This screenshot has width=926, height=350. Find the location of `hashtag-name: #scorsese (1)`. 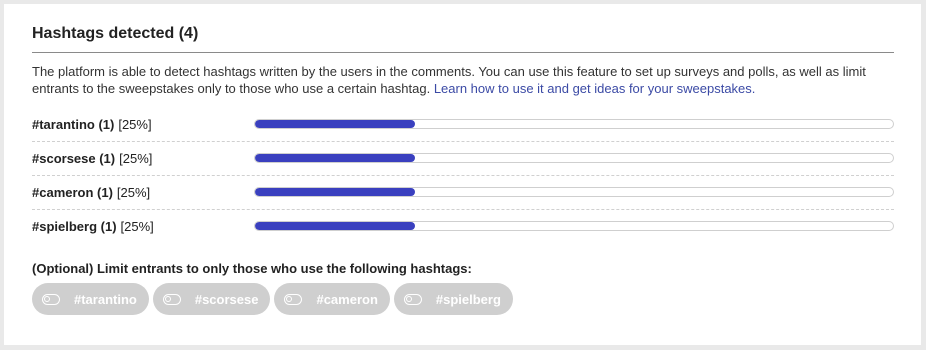

hashtag-name: #scorsese (1) is located at coordinates (74, 158).